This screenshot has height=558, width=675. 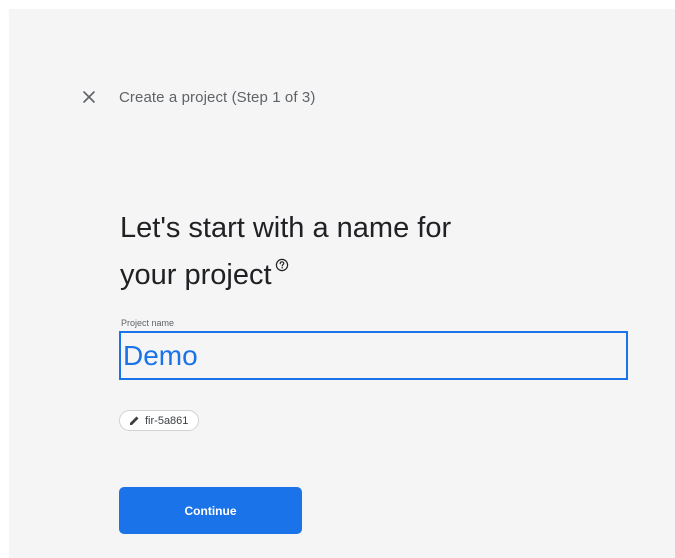 I want to click on project-name-input, so click(x=373, y=355).